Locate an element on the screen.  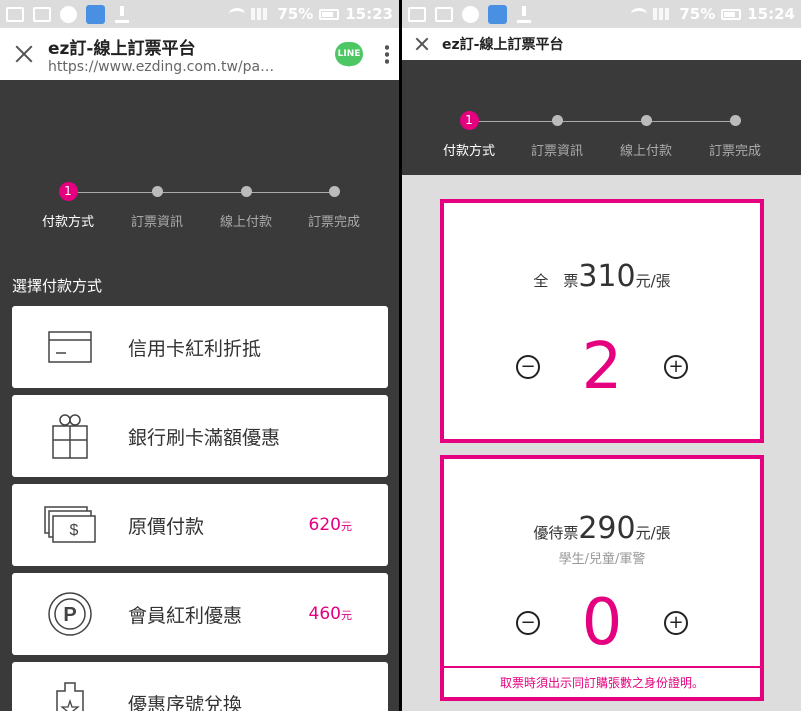
option-bank-card-promo: 銀行刷卡滿額優惠 is located at coordinates (200, 436).